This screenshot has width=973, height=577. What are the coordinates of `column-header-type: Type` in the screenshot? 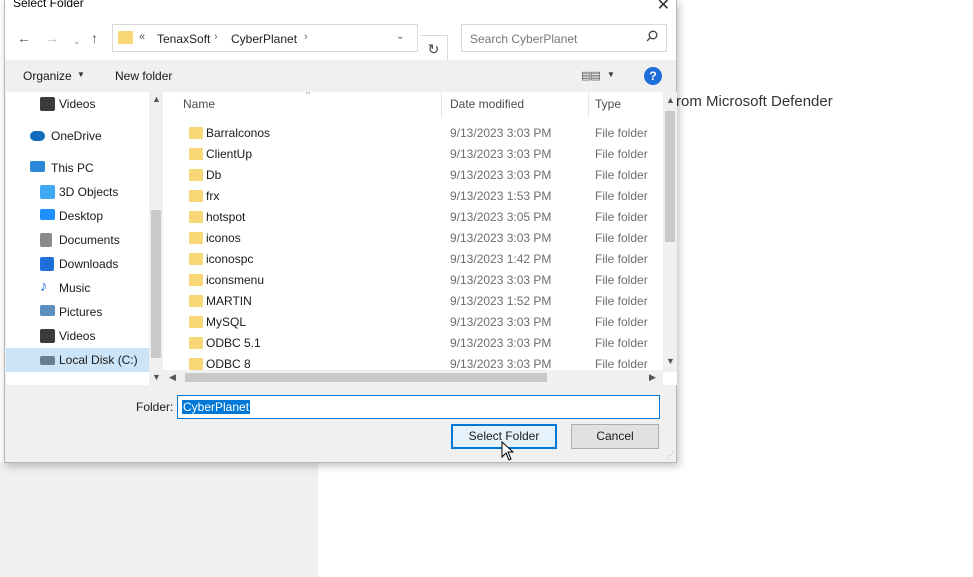 It's located at (608, 104).